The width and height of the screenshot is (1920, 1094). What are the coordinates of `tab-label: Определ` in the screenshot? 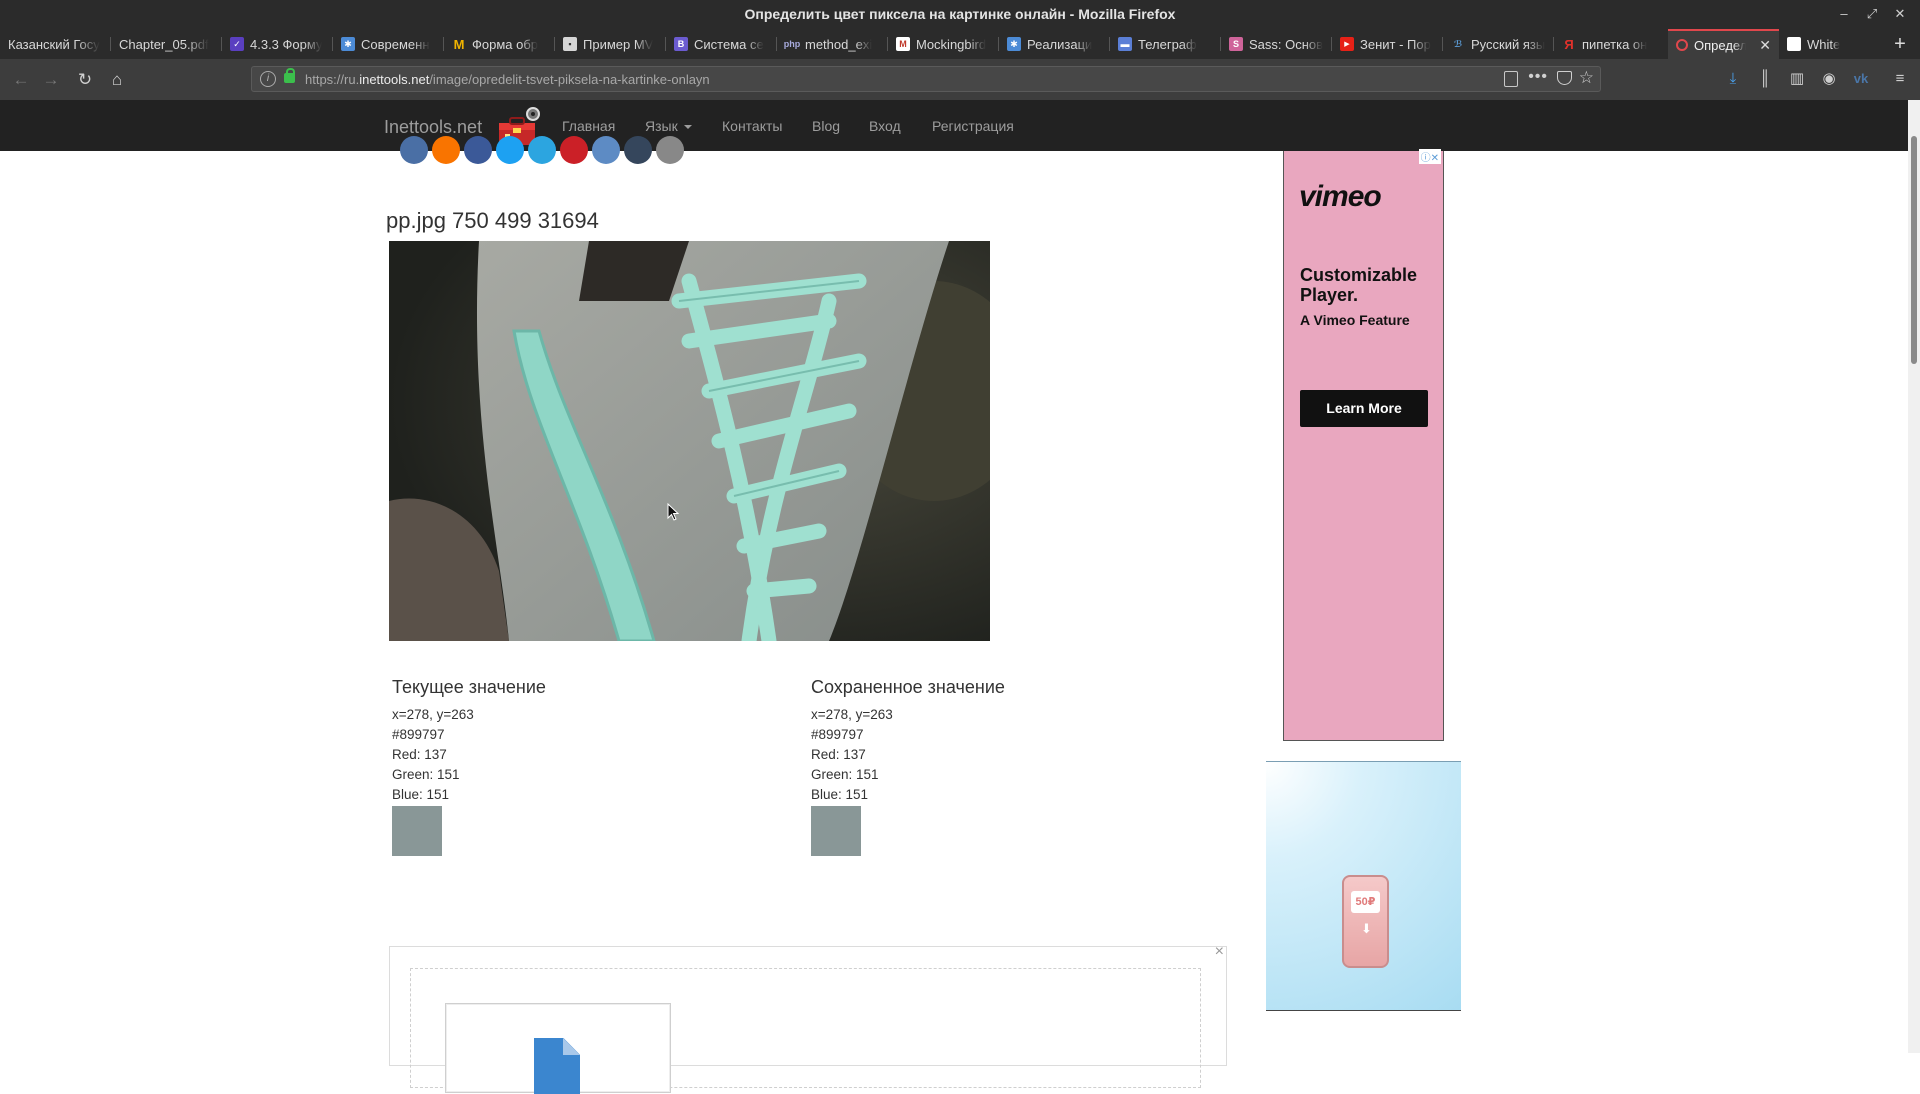 It's located at (1720, 45).